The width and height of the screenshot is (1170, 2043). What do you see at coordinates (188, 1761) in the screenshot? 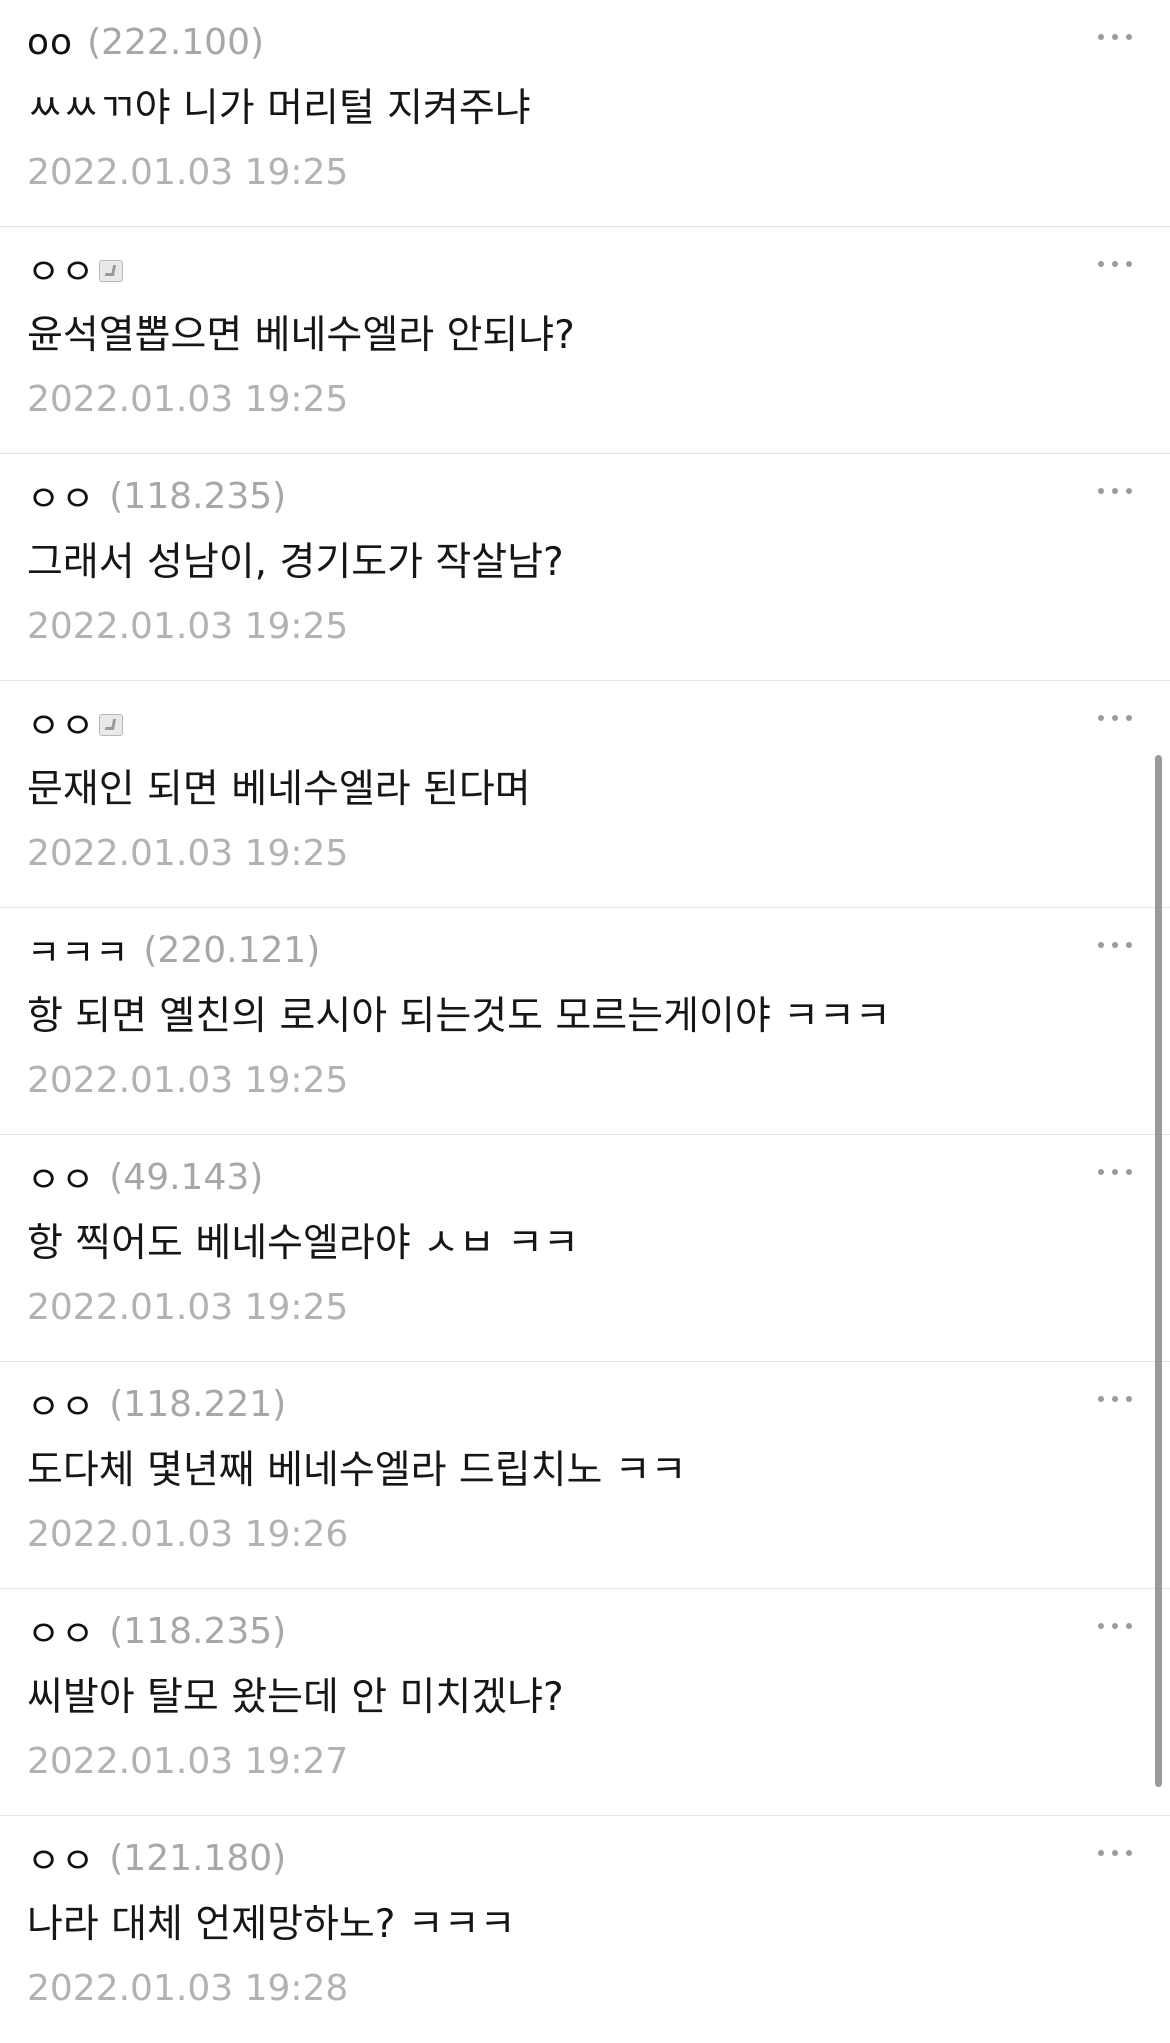
I see `comment-date: 2022.01.03 19:27` at bounding box center [188, 1761].